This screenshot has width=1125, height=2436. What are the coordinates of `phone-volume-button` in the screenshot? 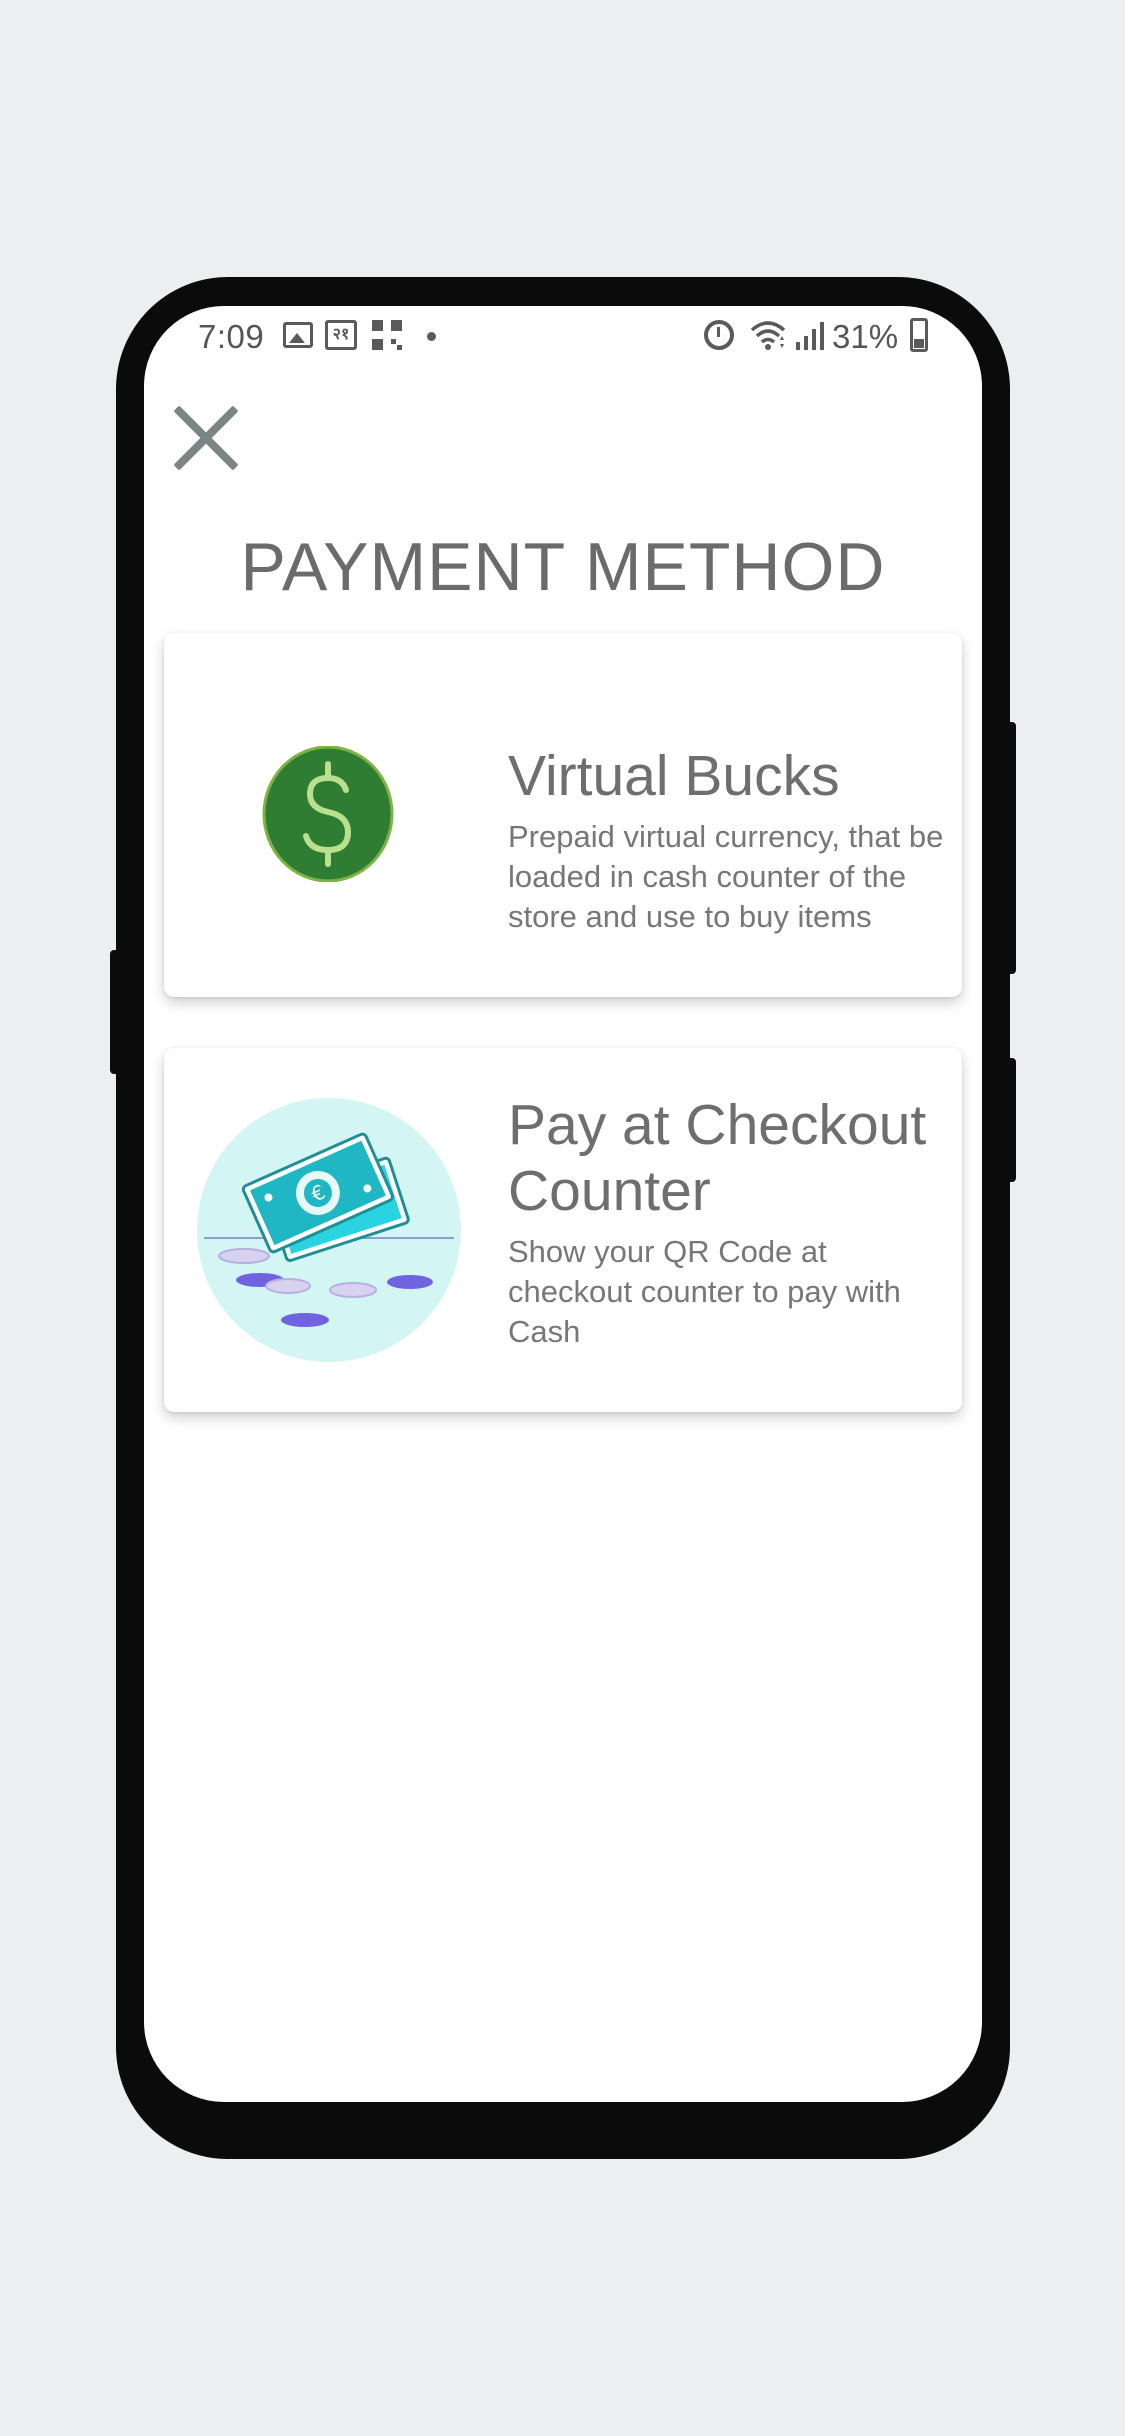 It's located at (115, 1012).